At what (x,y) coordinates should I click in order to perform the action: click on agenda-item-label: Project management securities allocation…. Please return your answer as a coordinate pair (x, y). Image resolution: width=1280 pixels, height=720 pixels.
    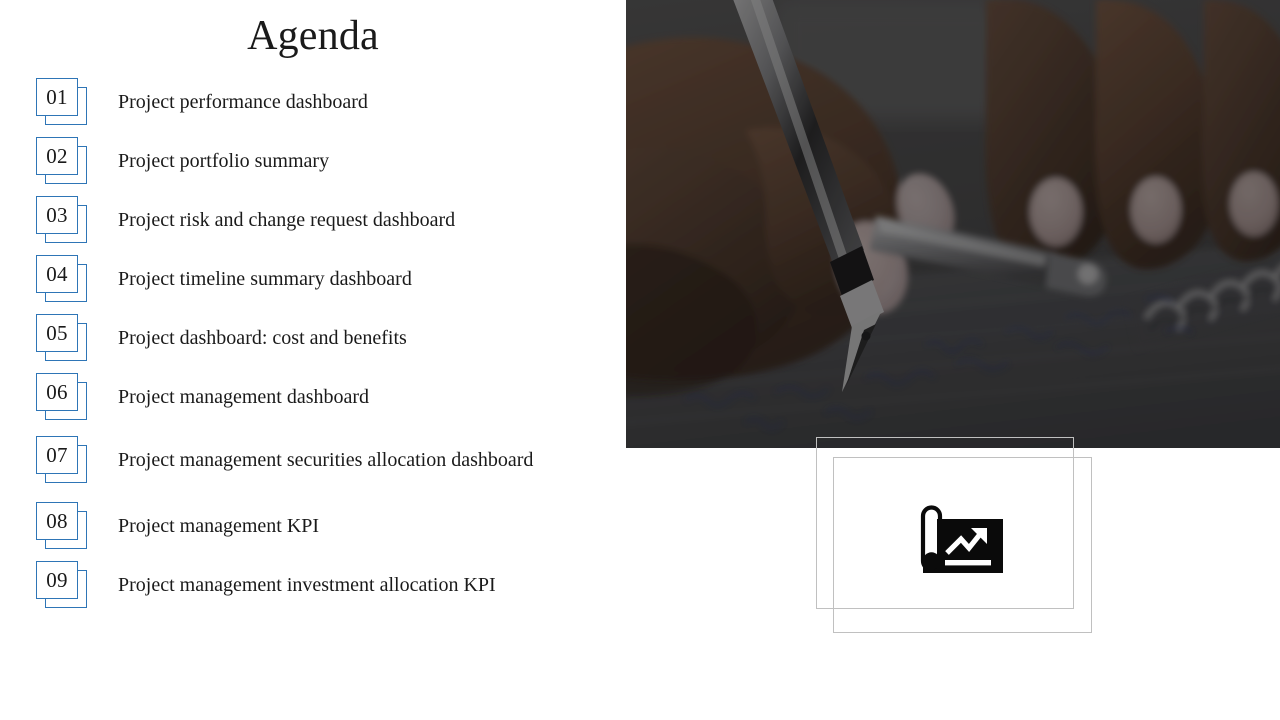
    Looking at the image, I should click on (326, 460).